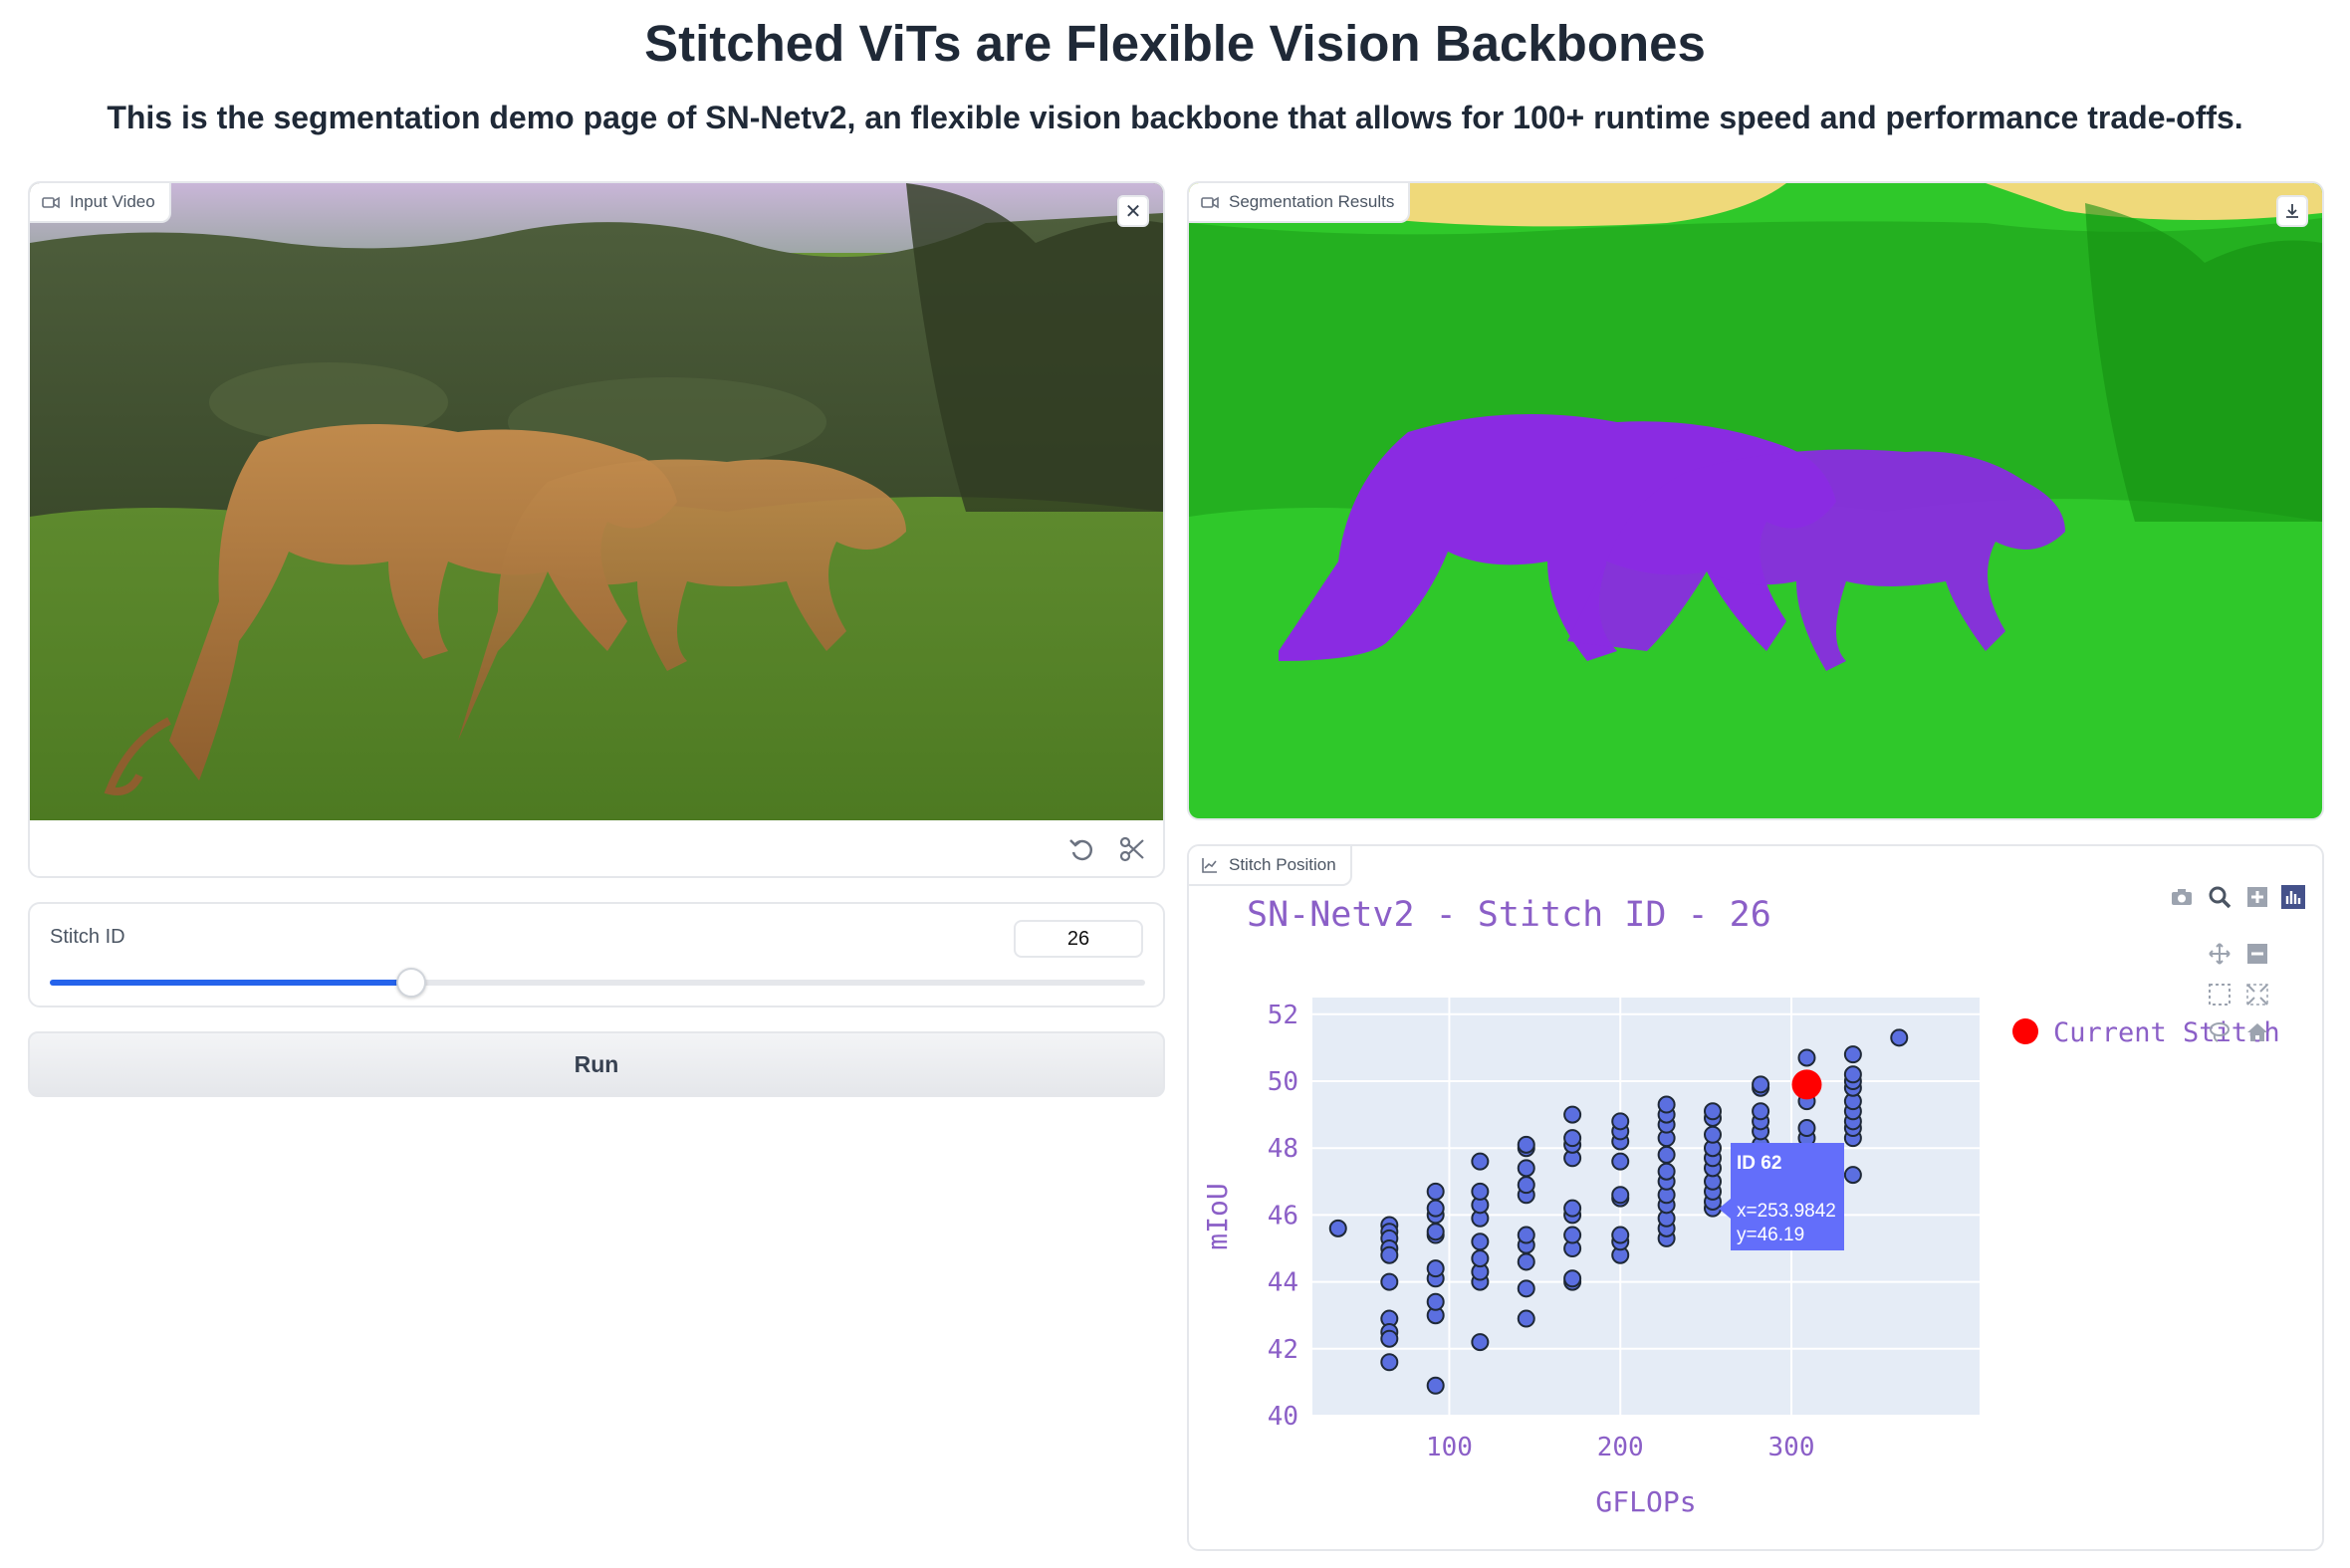 The width and height of the screenshot is (2350, 1568). Describe the element at coordinates (2219, 995) in the screenshot. I see `box-select-icon` at that location.